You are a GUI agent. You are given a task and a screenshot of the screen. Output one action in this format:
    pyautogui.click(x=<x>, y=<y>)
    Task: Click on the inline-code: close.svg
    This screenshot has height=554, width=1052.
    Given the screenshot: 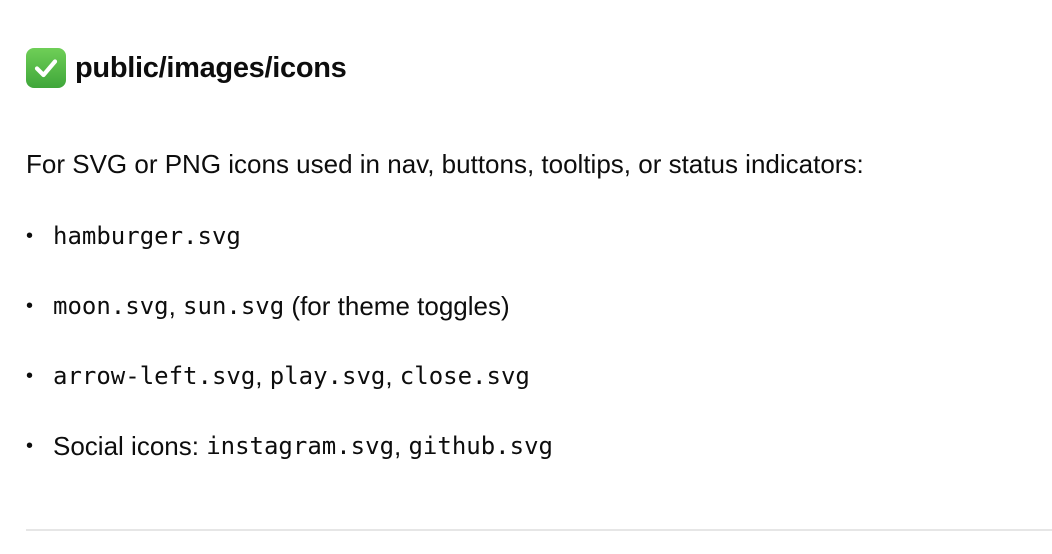 What is the action you would take?
    pyautogui.click(x=464, y=376)
    